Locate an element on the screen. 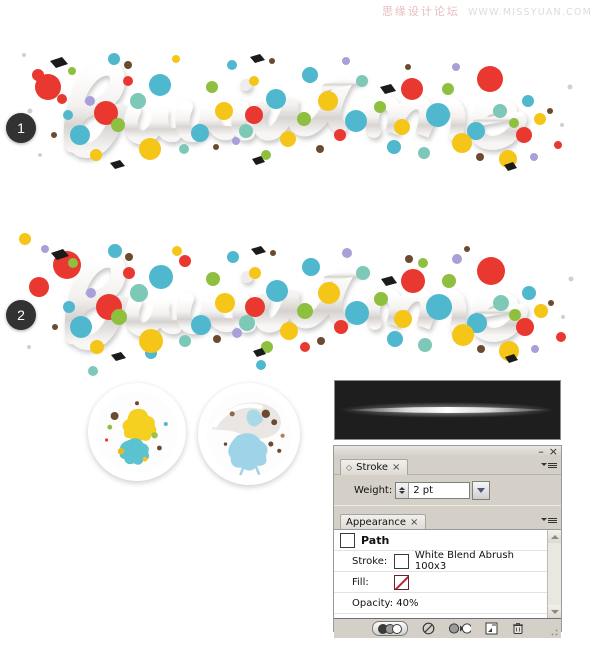 Image resolution: width=600 pixels, height=650 pixels. scroll-up-icon is located at coordinates (554, 536).